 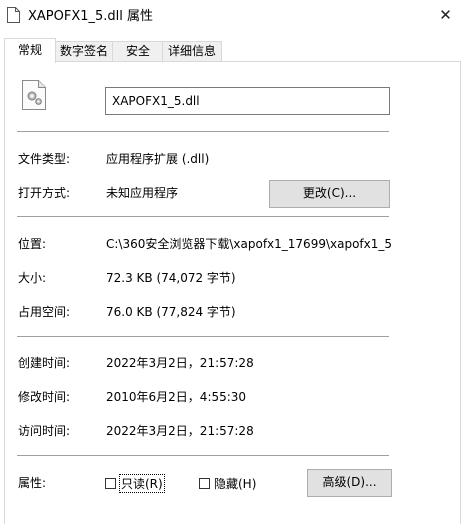 What do you see at coordinates (180, 363) in the screenshot?
I see `created-value: 2022年3月2日，21:57:28` at bounding box center [180, 363].